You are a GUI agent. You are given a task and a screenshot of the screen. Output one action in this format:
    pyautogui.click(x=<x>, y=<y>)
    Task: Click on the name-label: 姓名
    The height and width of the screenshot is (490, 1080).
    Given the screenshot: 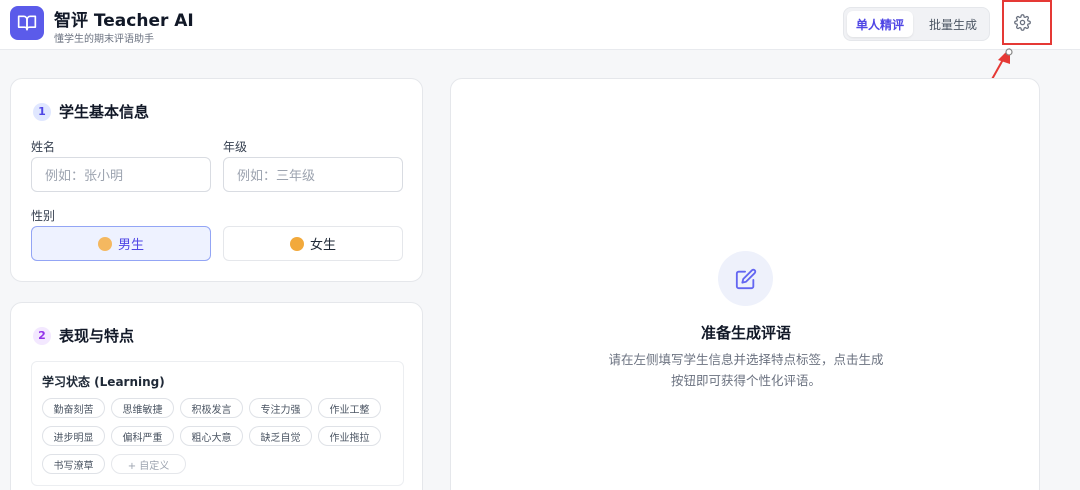 What is the action you would take?
    pyautogui.click(x=43, y=147)
    